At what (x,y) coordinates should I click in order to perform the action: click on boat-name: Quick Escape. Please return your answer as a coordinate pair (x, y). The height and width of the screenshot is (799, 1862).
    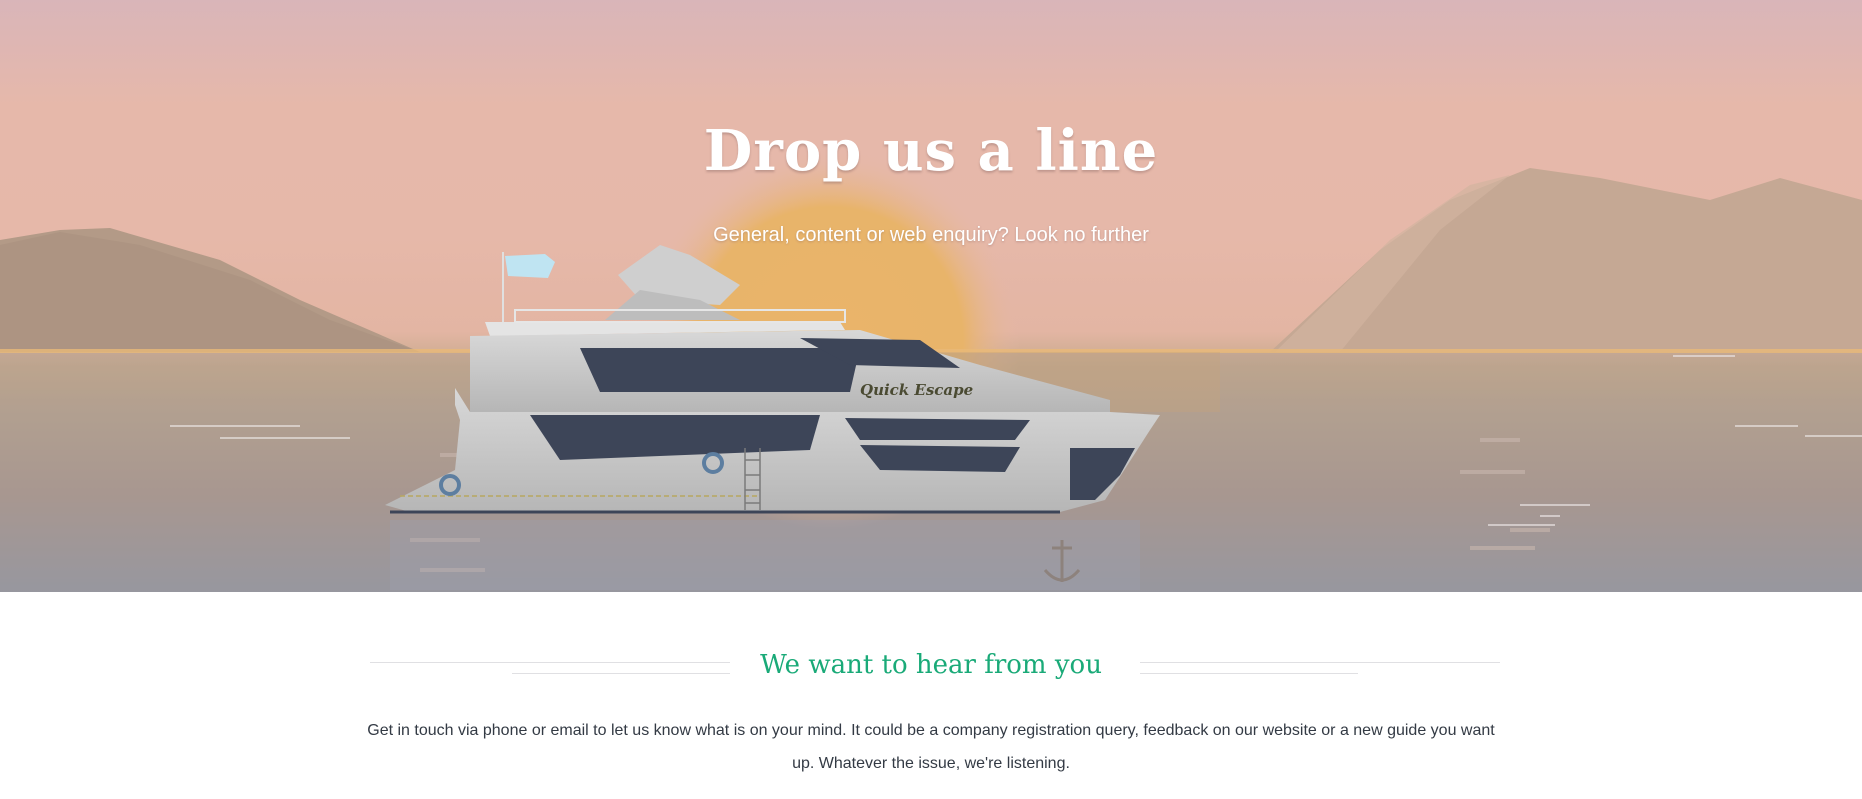
    Looking at the image, I should click on (916, 390).